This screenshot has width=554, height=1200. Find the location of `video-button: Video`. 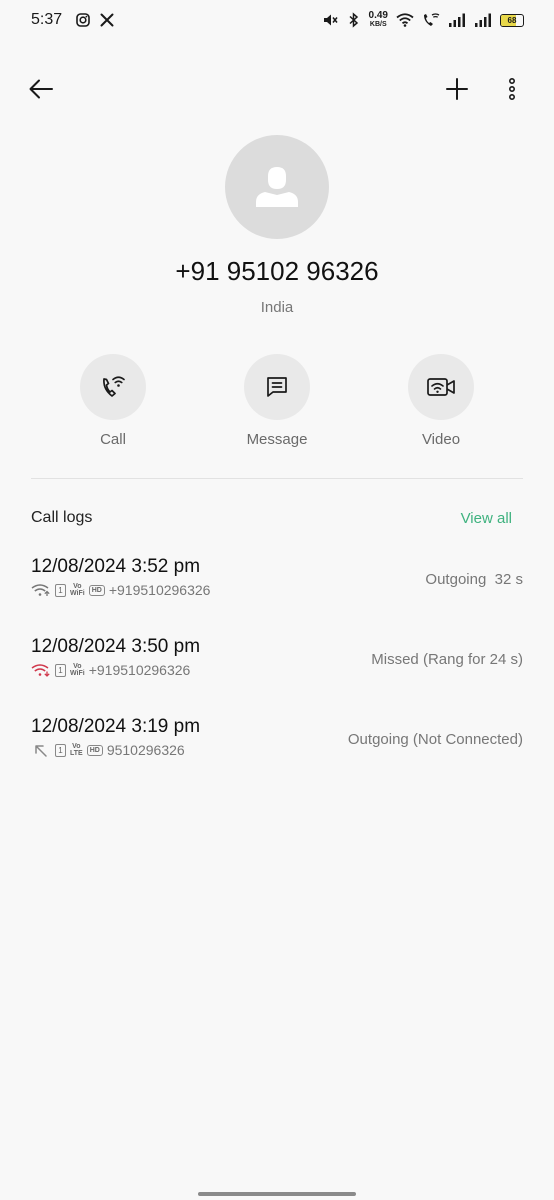

video-button: Video is located at coordinates (441, 401).